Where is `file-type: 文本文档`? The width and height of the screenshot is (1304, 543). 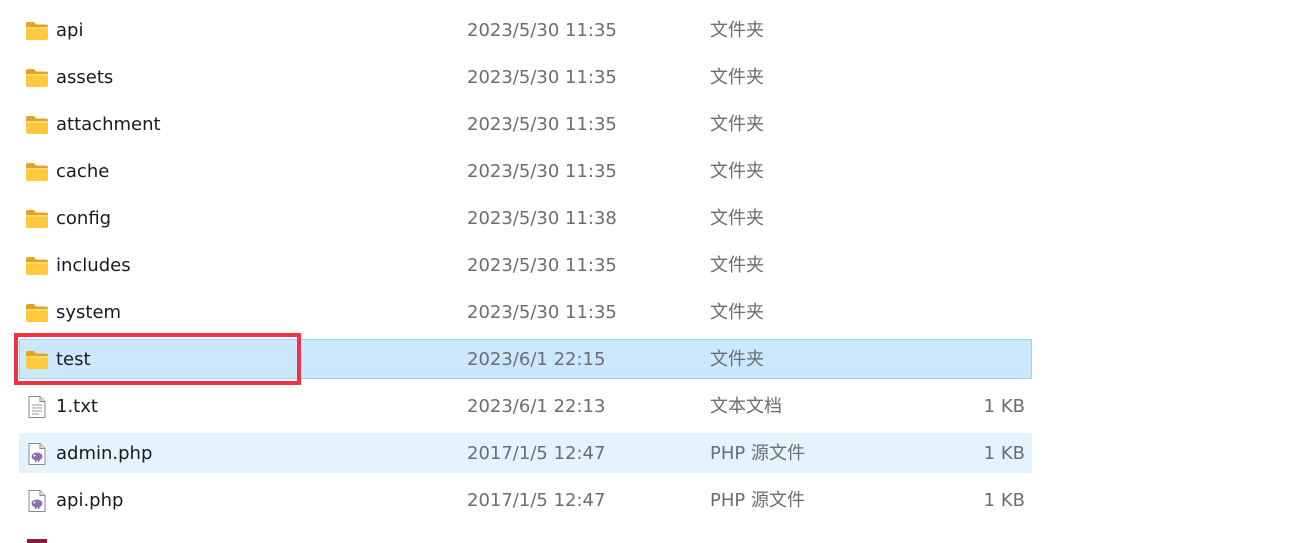
file-type: 文本文档 is located at coordinates (746, 406).